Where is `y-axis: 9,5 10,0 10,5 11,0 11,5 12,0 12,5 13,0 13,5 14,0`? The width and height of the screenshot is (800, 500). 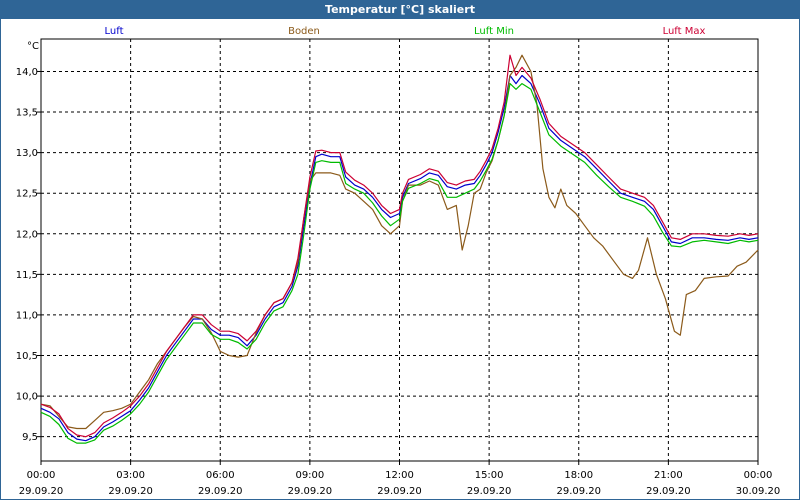
y-axis: 9,5 10,0 10,5 11,0 11,5 12,0 12,5 13,0 13,5 14,0 is located at coordinates (28, 255).